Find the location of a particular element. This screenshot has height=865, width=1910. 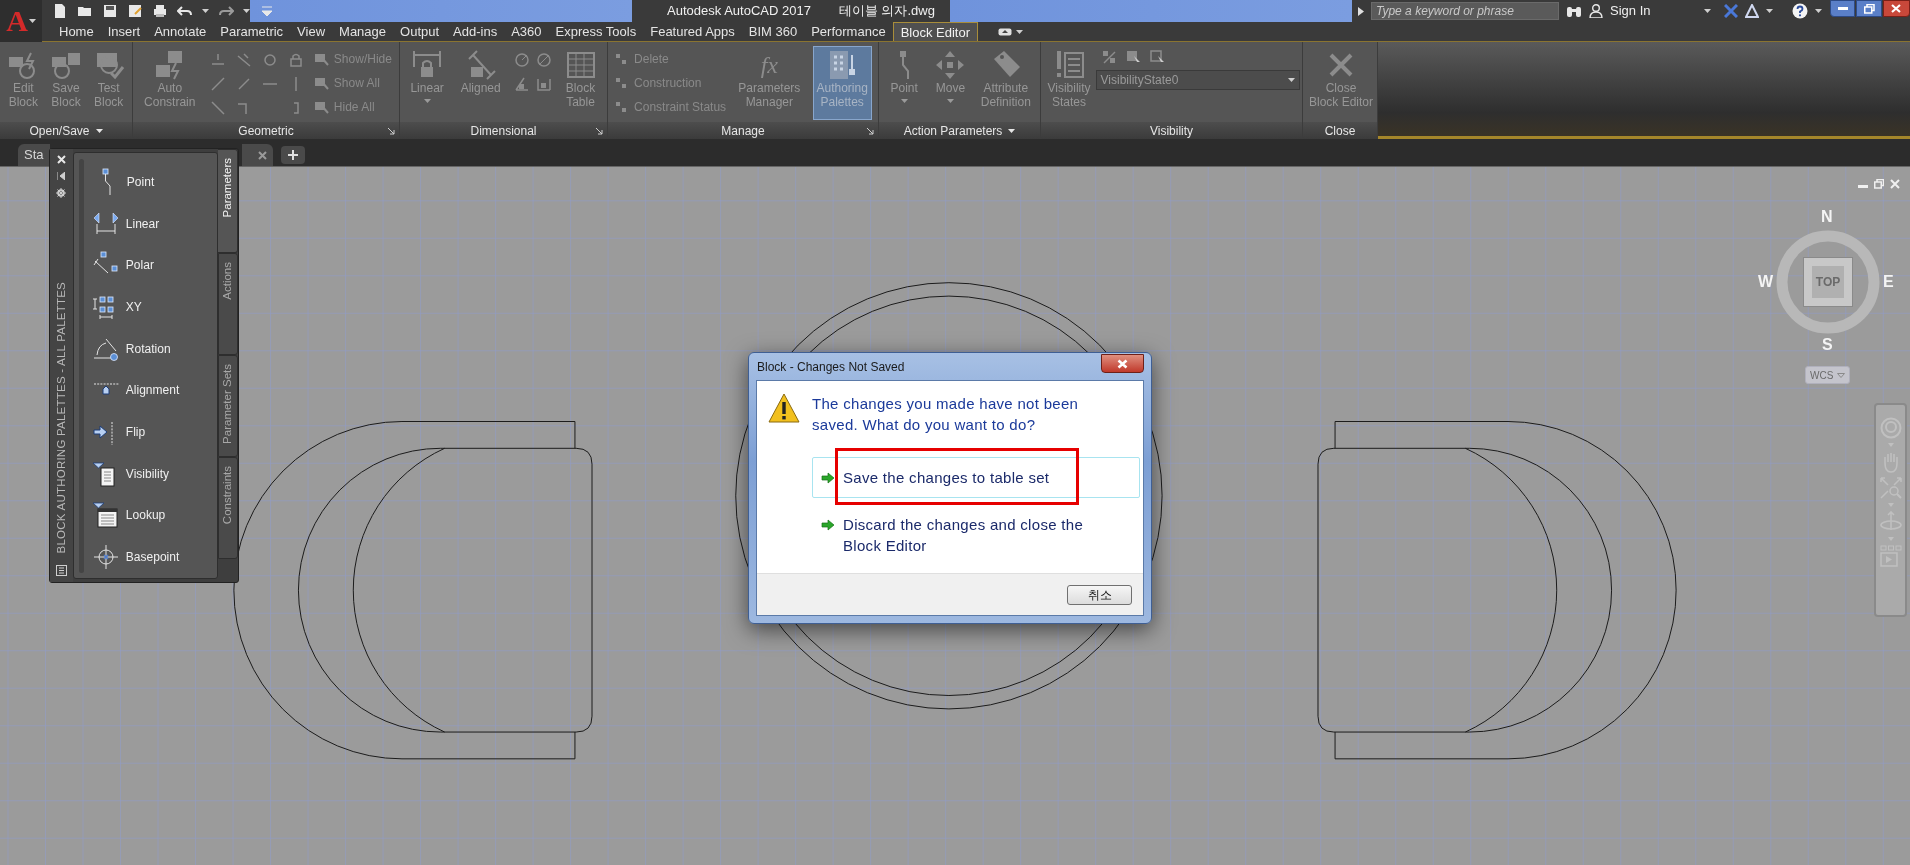

ribbon-tab: Performance is located at coordinates (848, 31).